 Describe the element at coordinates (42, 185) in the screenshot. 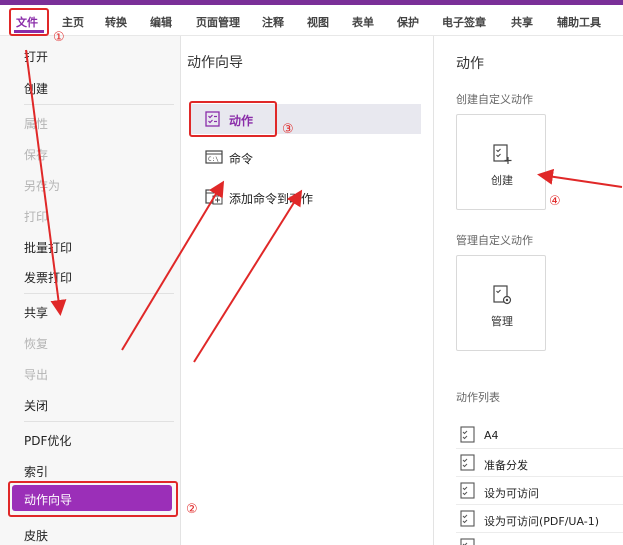

I see `menu-item-save-as: 另存为` at that location.